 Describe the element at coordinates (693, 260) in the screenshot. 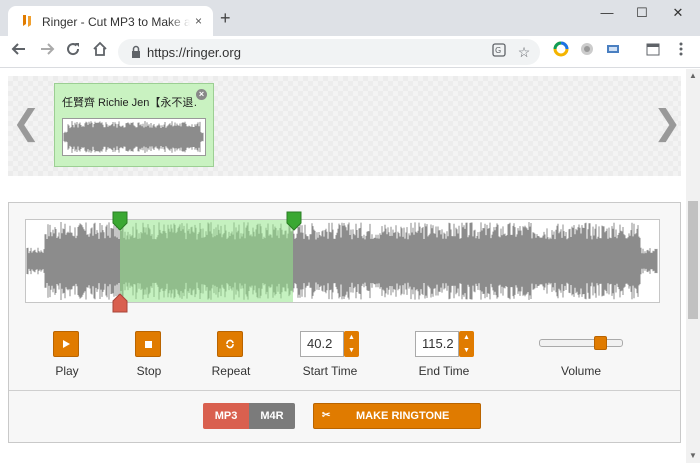

I see `scrollbar-thumb` at that location.